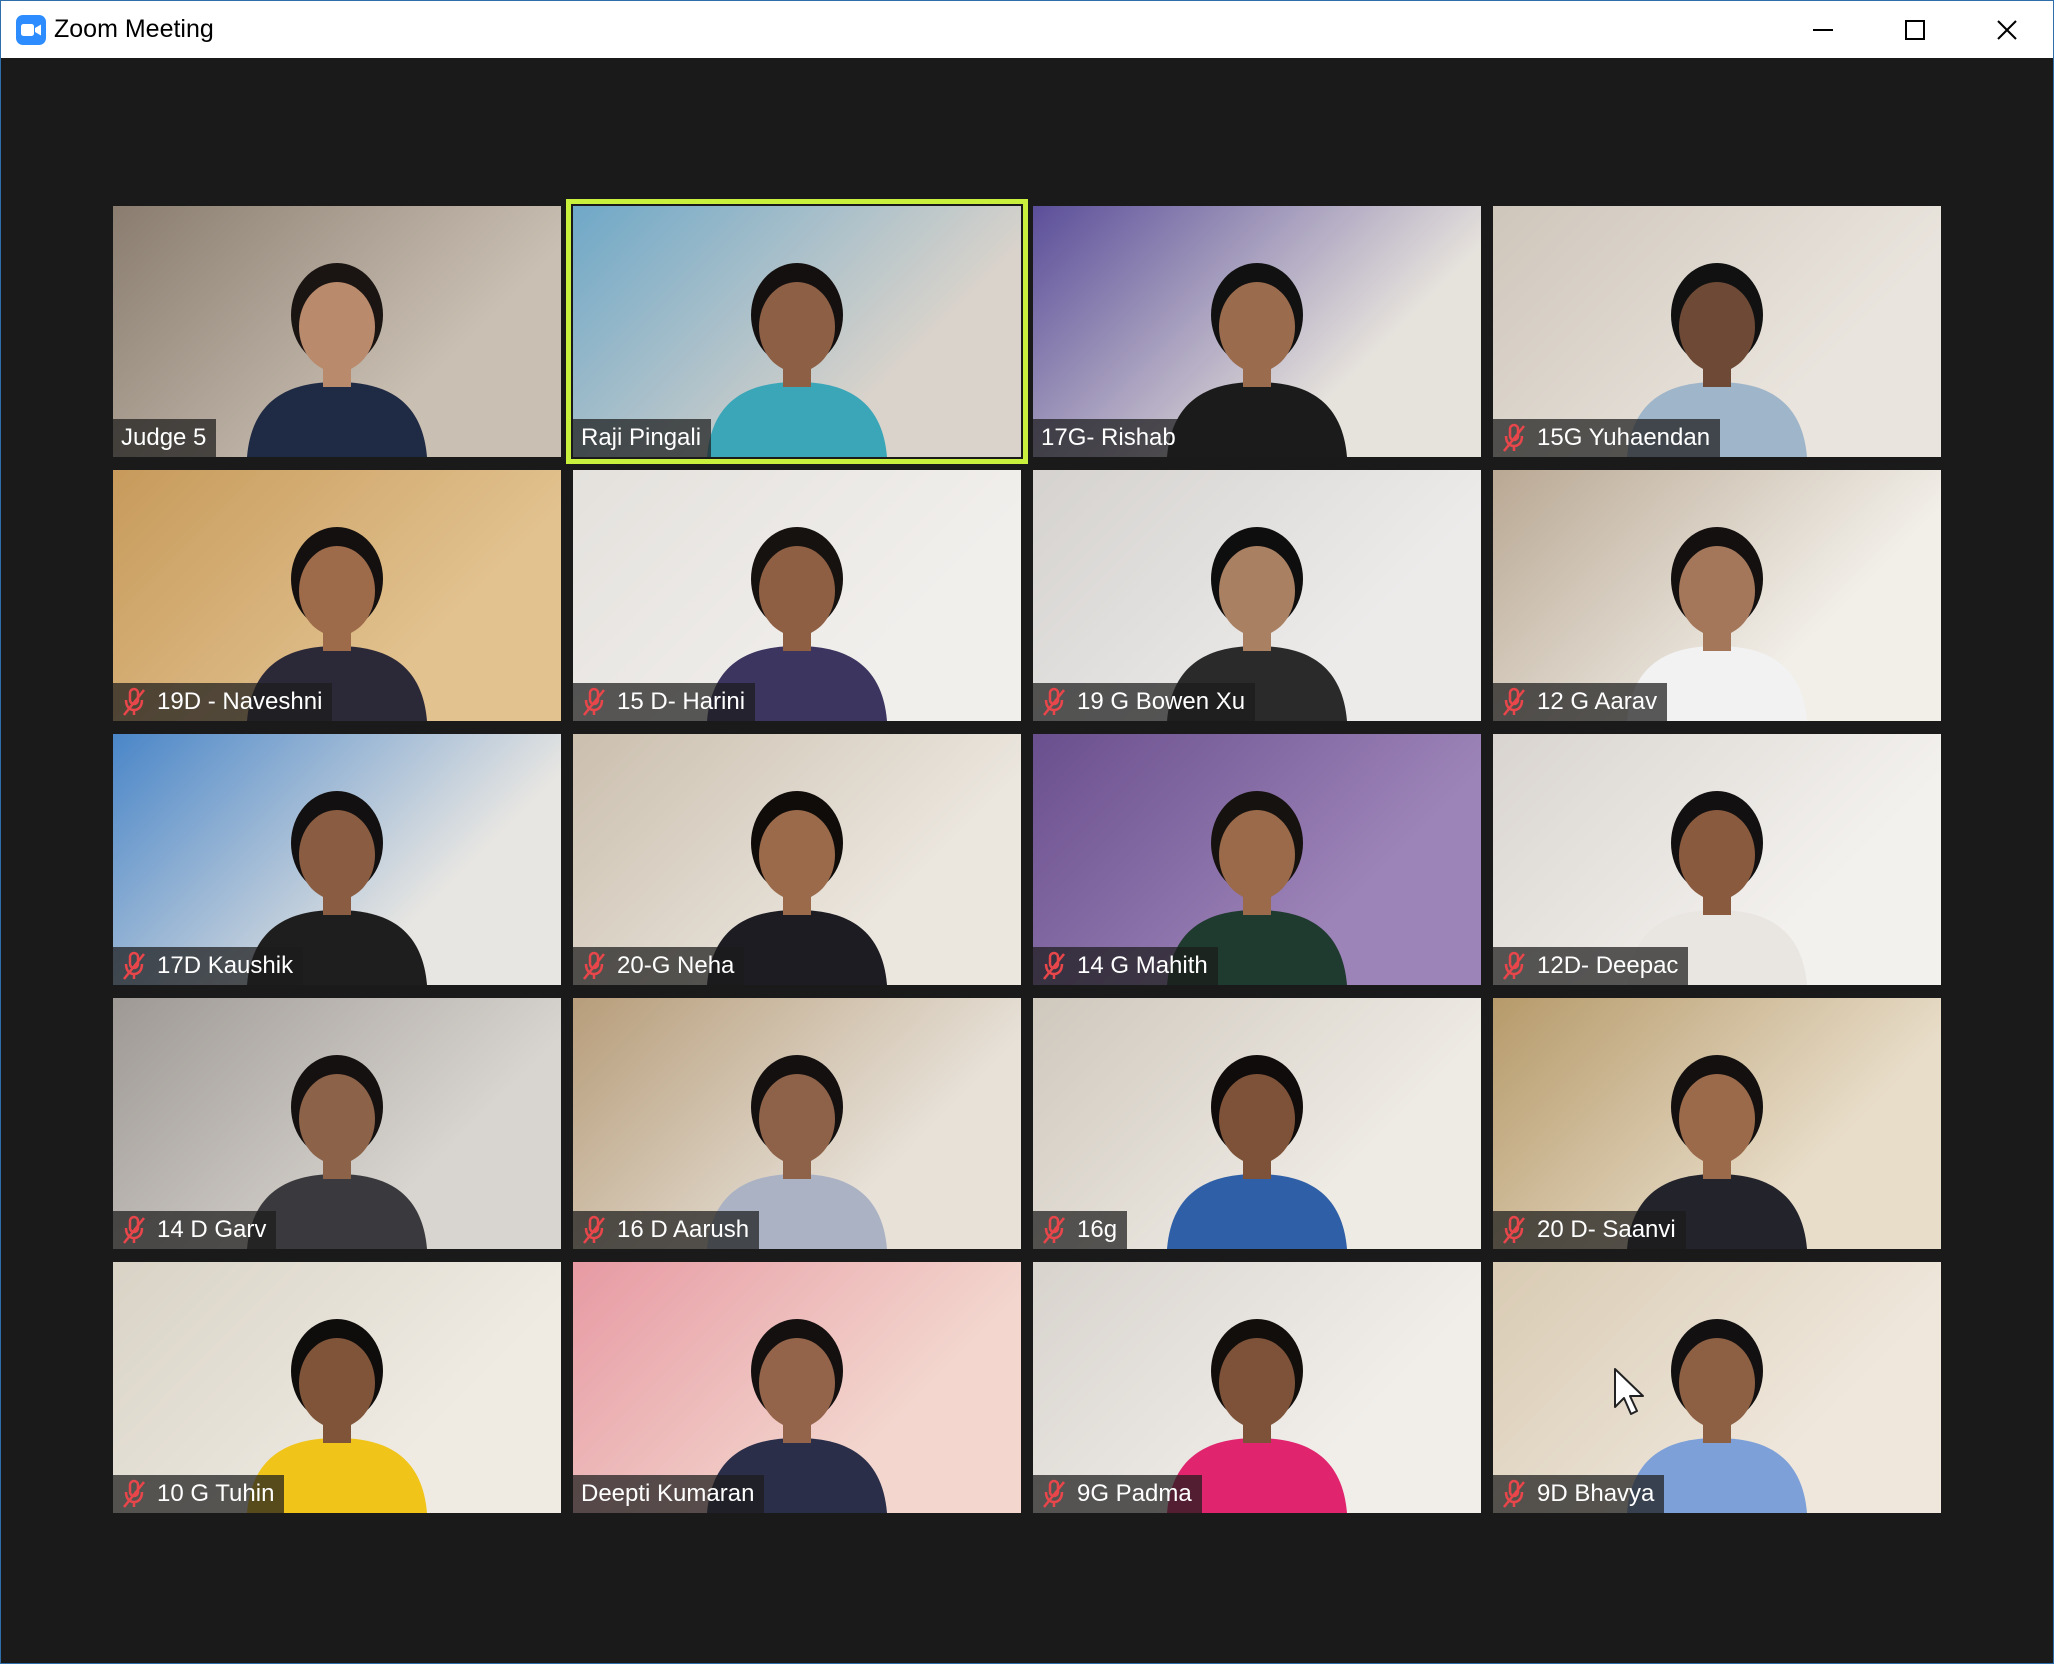 This screenshot has height=1664, width=2054. Describe the element at coordinates (1717, 331) in the screenshot. I see `participant-tile: 15G Yuhaendan` at that location.